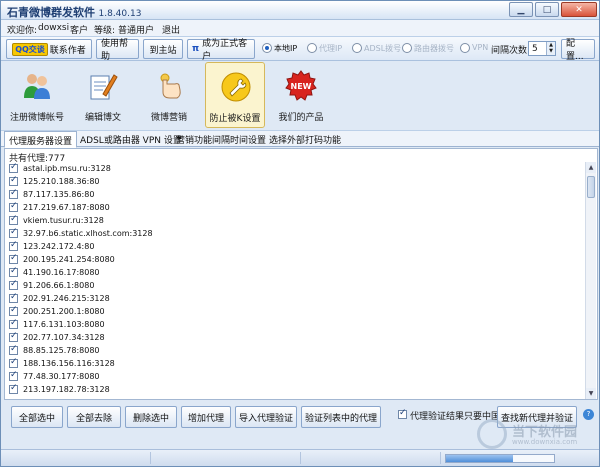 Image resolution: width=600 pixels, height=467 pixels. I want to click on logout-link: 退出, so click(171, 29).